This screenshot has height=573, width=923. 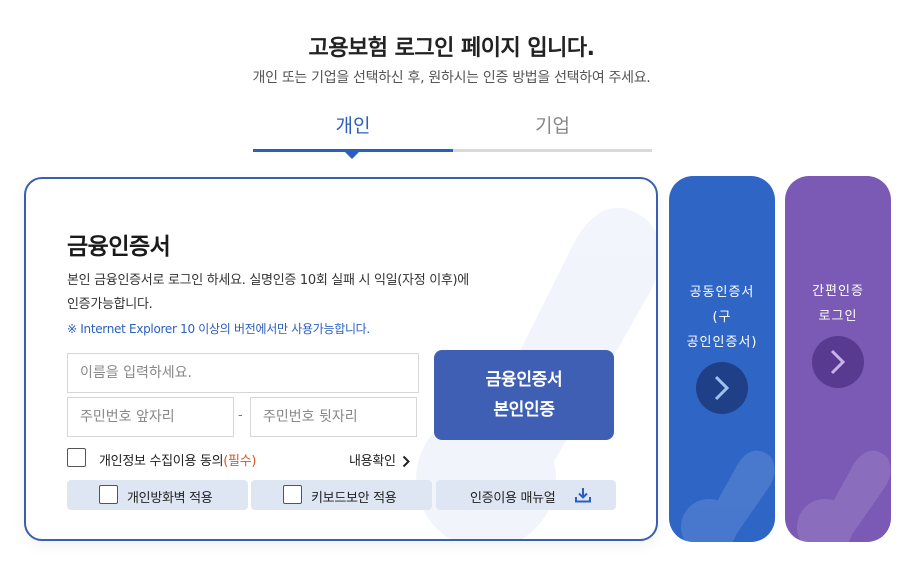 I want to click on page-title: 고용보험 로그인 페이지 입니다., so click(x=451, y=48).